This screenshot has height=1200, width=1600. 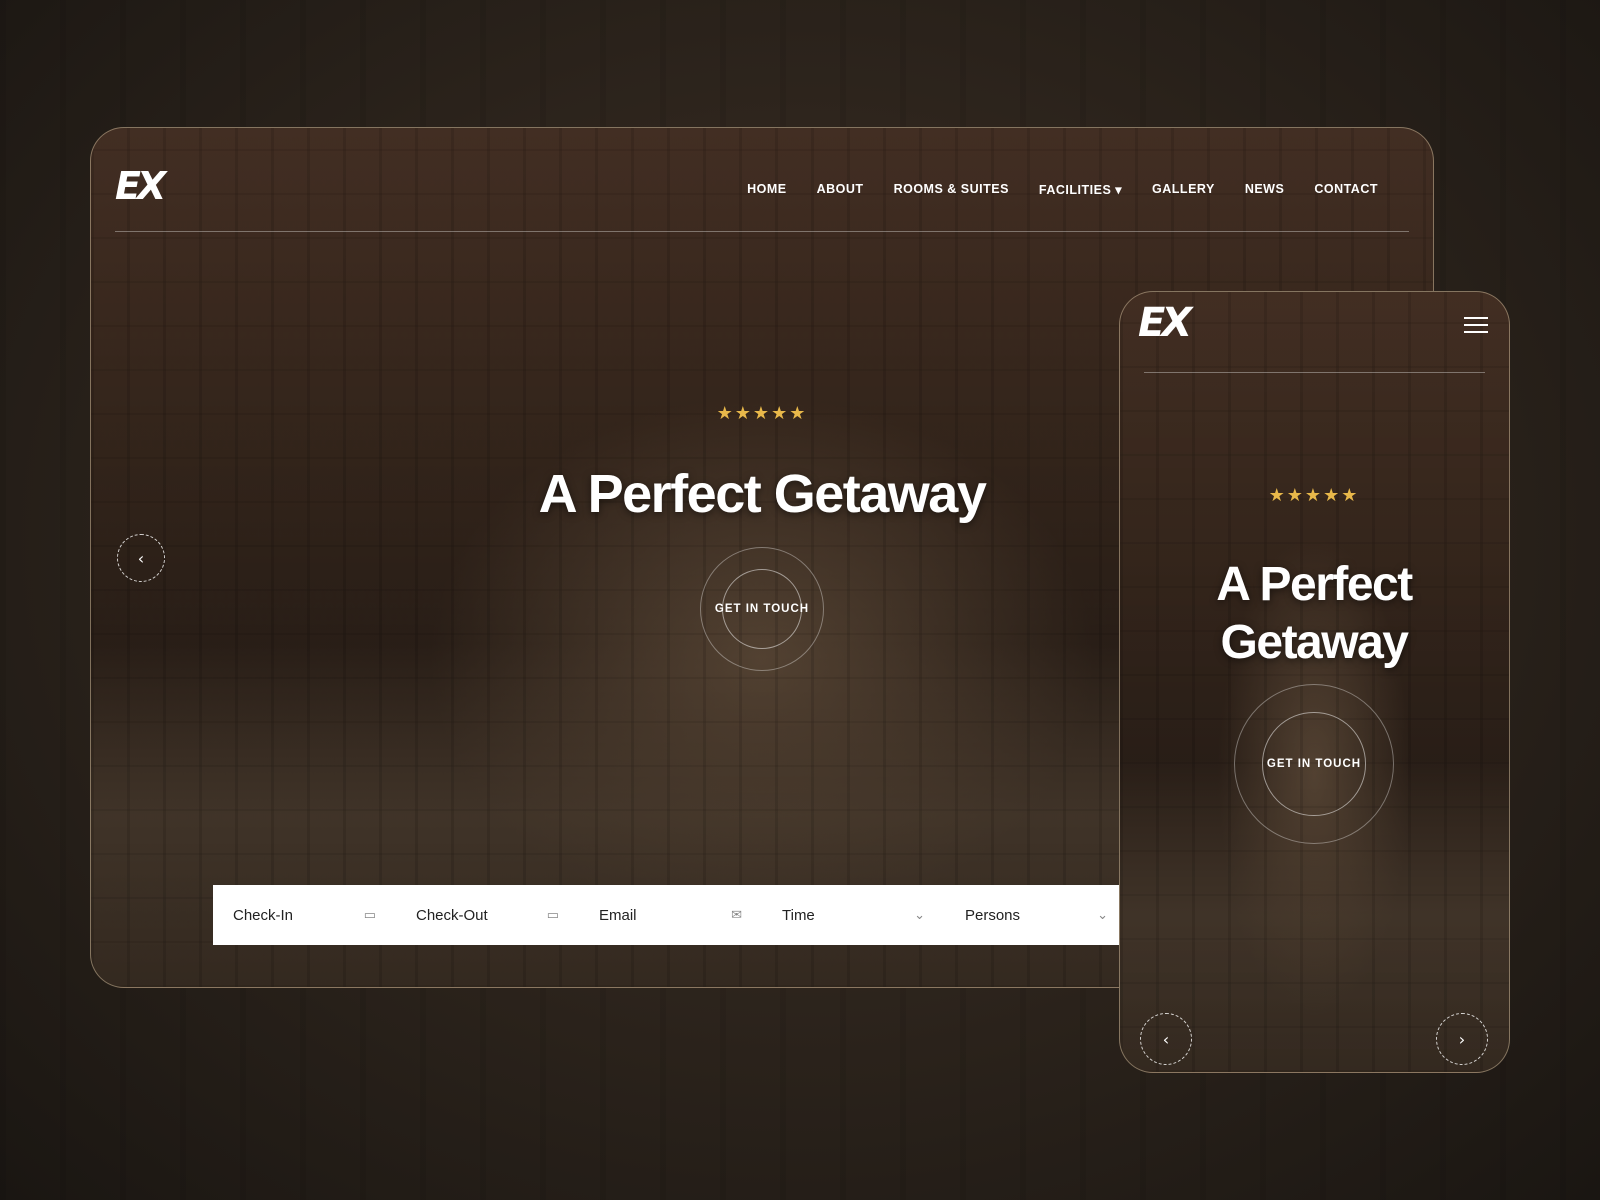 What do you see at coordinates (1036, 915) in the screenshot?
I see `persons-select: Persons ⌄` at bounding box center [1036, 915].